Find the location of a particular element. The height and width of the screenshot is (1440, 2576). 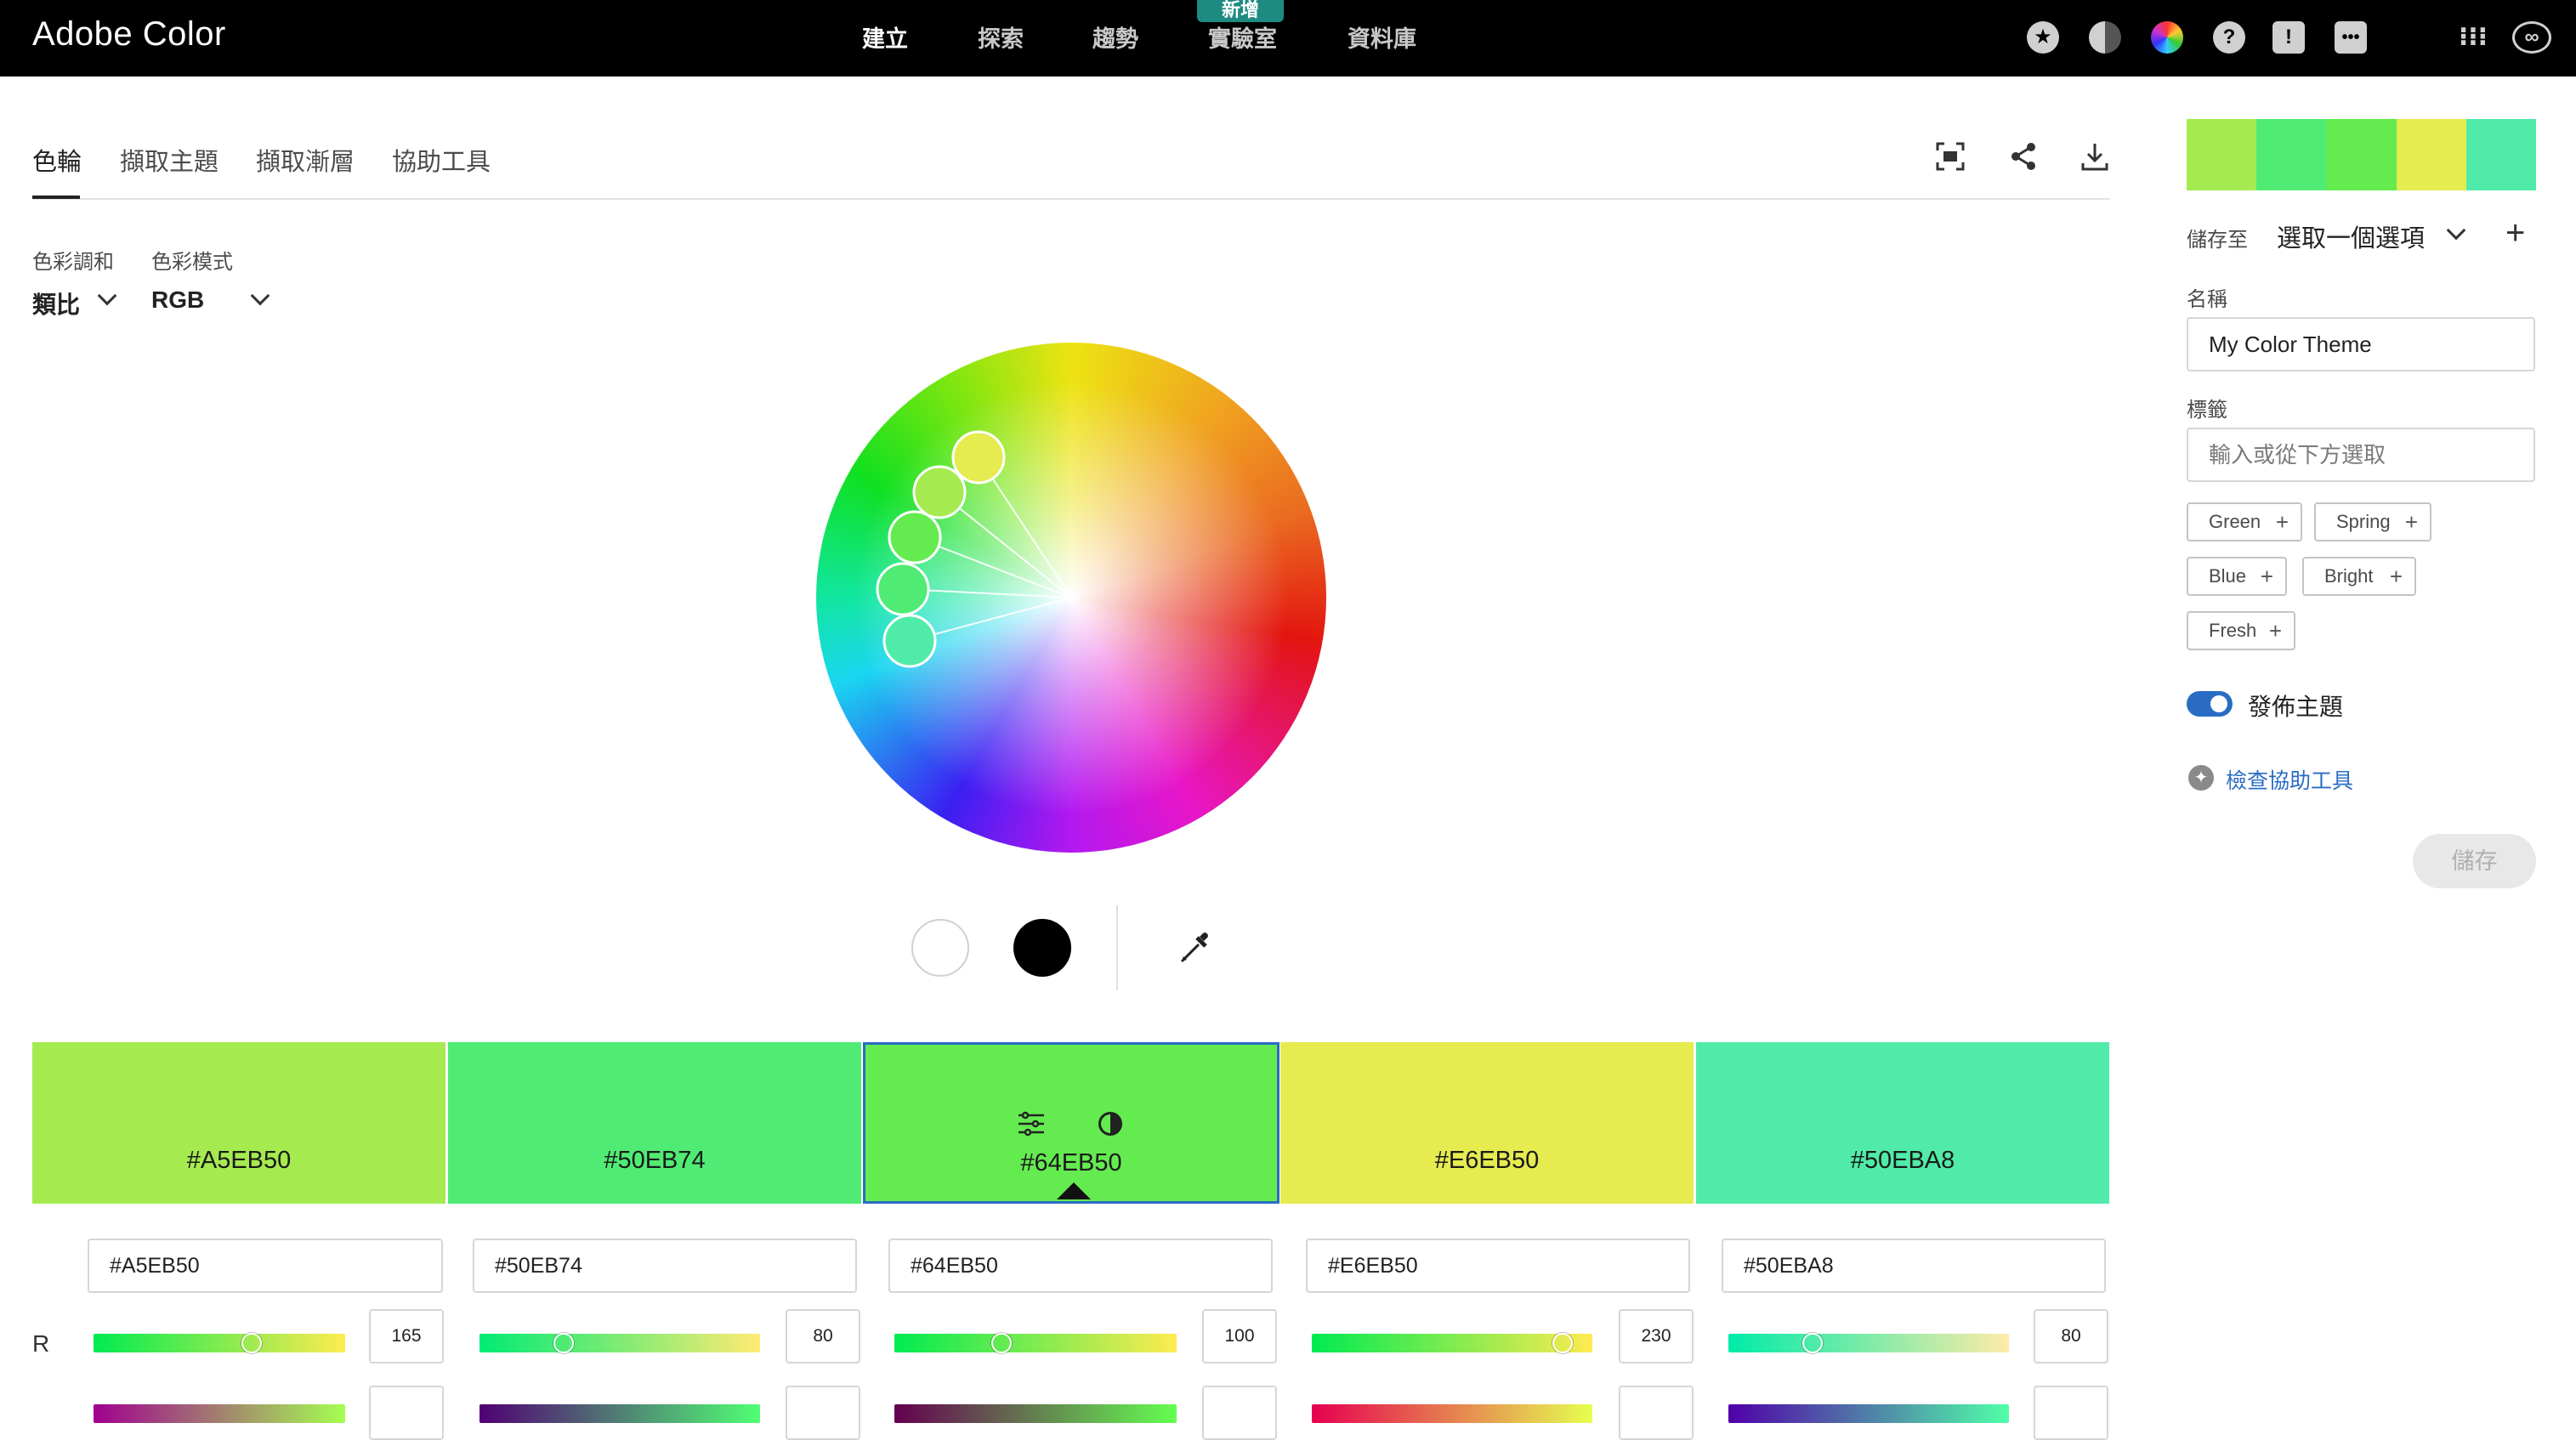

r-value-1: 165 is located at coordinates (407, 1336).